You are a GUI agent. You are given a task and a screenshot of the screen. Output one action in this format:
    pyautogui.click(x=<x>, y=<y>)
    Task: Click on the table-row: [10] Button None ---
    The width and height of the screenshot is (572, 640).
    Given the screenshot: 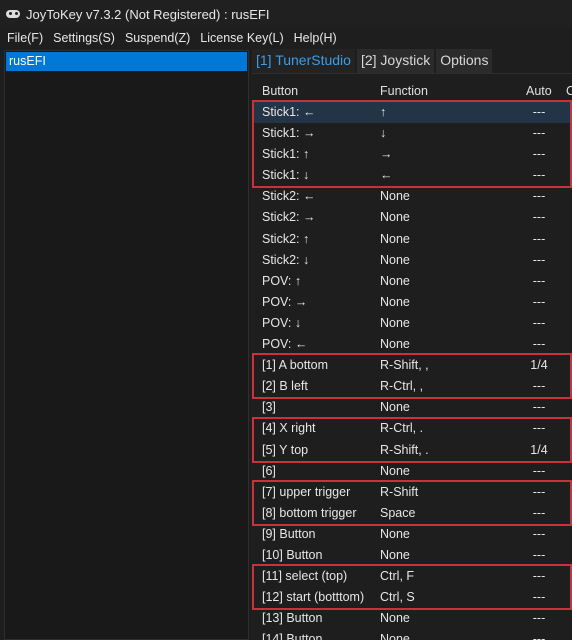 What is the action you would take?
    pyautogui.click(x=412, y=555)
    